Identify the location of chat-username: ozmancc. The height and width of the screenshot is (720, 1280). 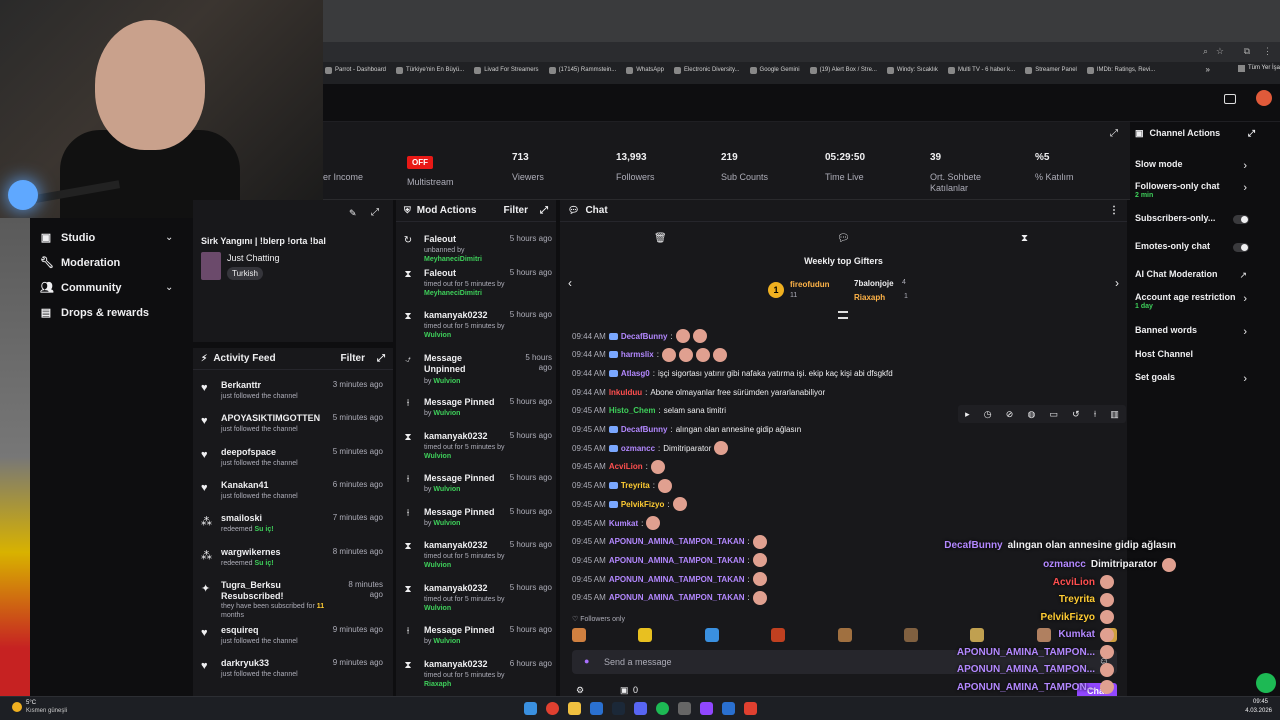
(638, 448).